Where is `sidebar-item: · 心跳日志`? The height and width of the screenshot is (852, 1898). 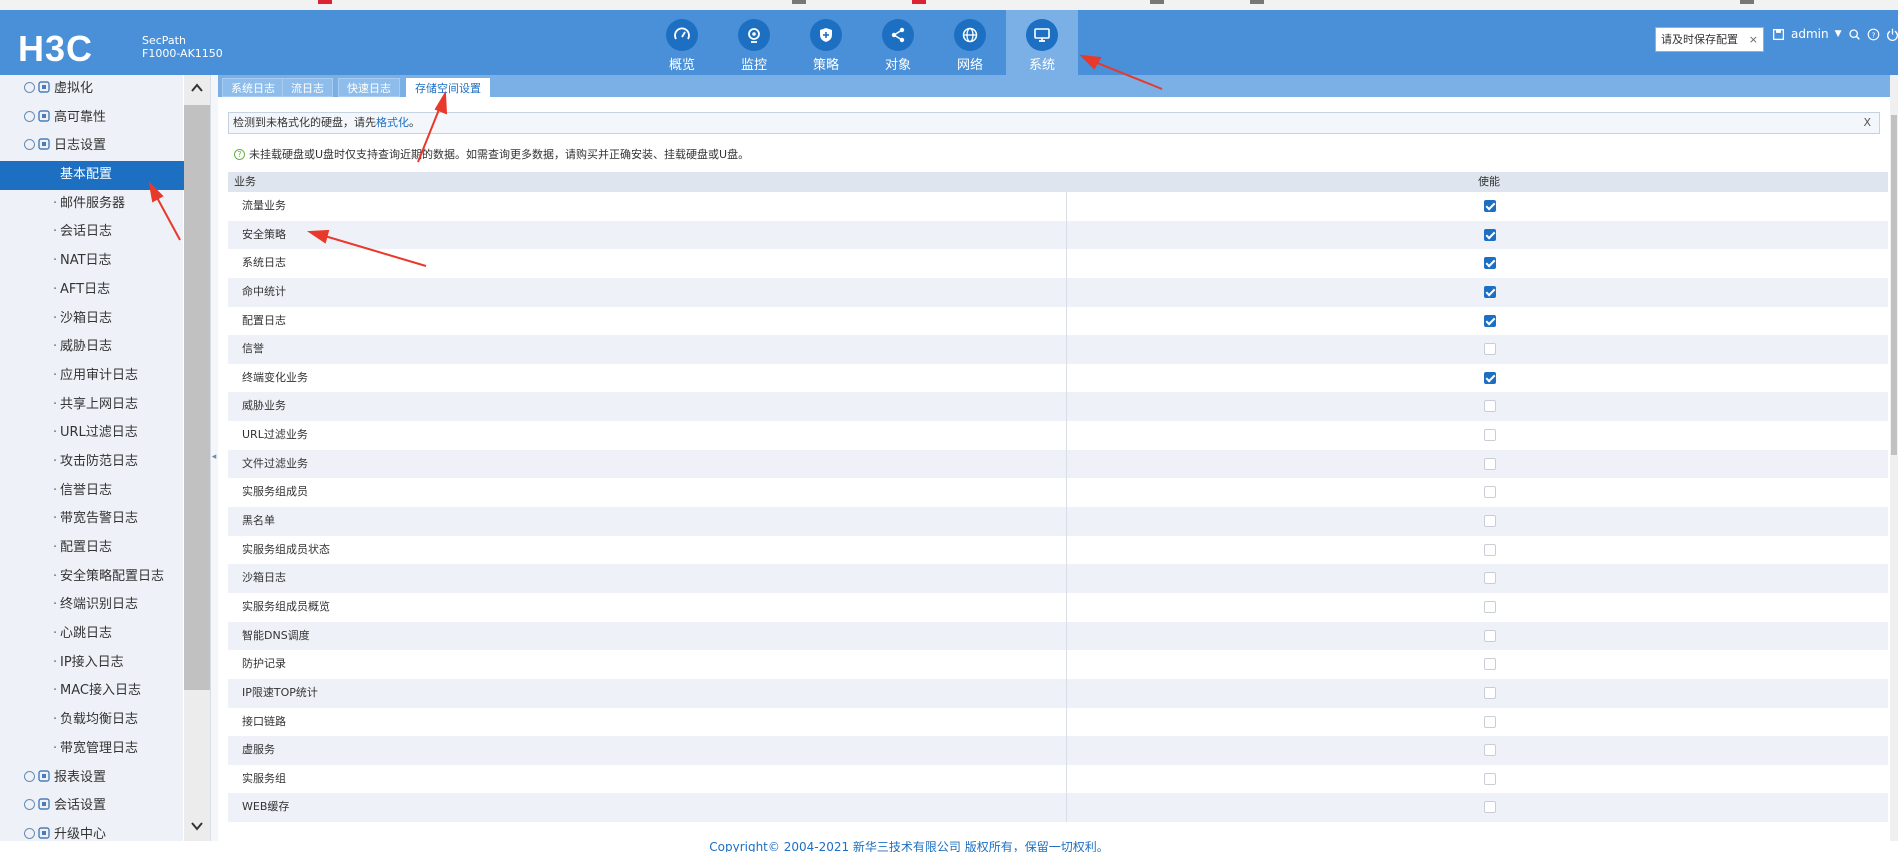 sidebar-item: · 心跳日志 is located at coordinates (92, 634).